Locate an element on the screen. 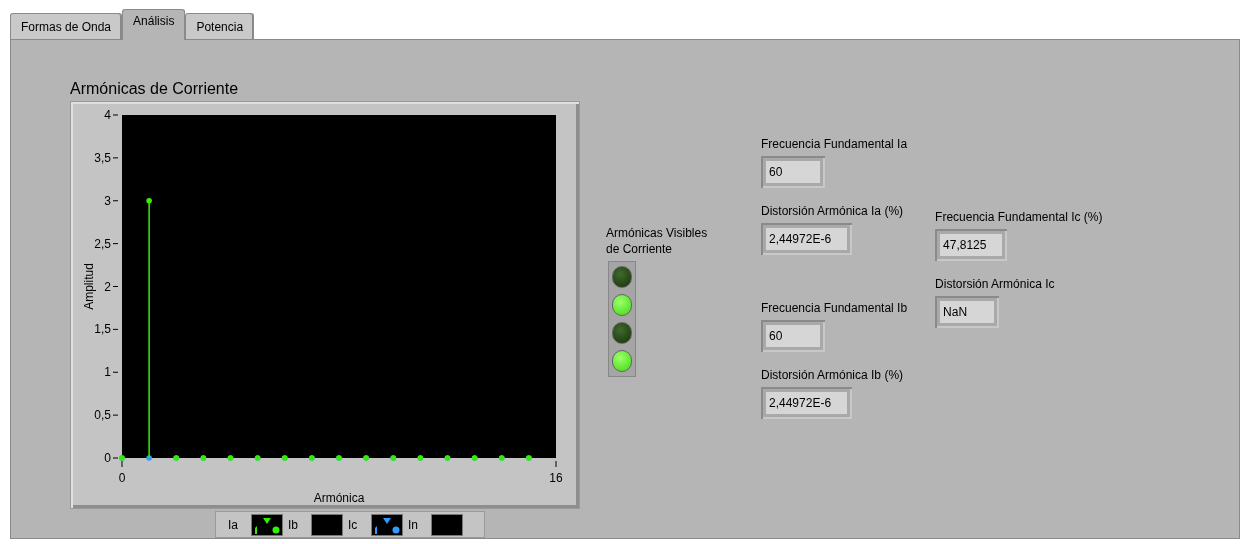 The height and width of the screenshot is (544, 1250). tab: Análisis is located at coordinates (154, 24).